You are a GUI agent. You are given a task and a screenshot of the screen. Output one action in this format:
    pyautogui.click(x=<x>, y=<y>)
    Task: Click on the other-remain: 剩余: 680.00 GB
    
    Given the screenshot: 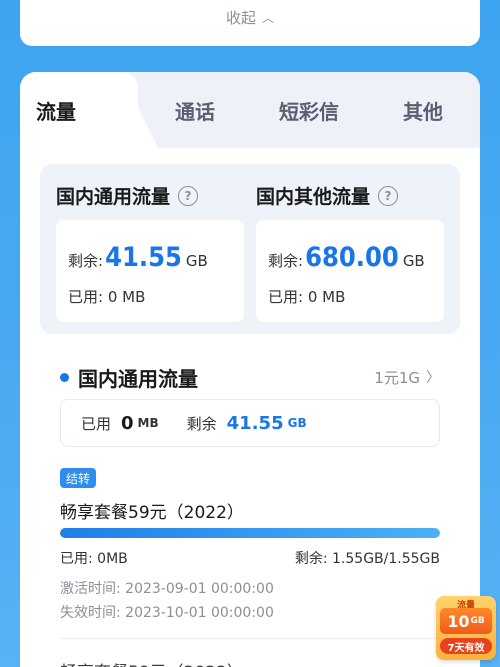 What is the action you would take?
    pyautogui.click(x=346, y=257)
    